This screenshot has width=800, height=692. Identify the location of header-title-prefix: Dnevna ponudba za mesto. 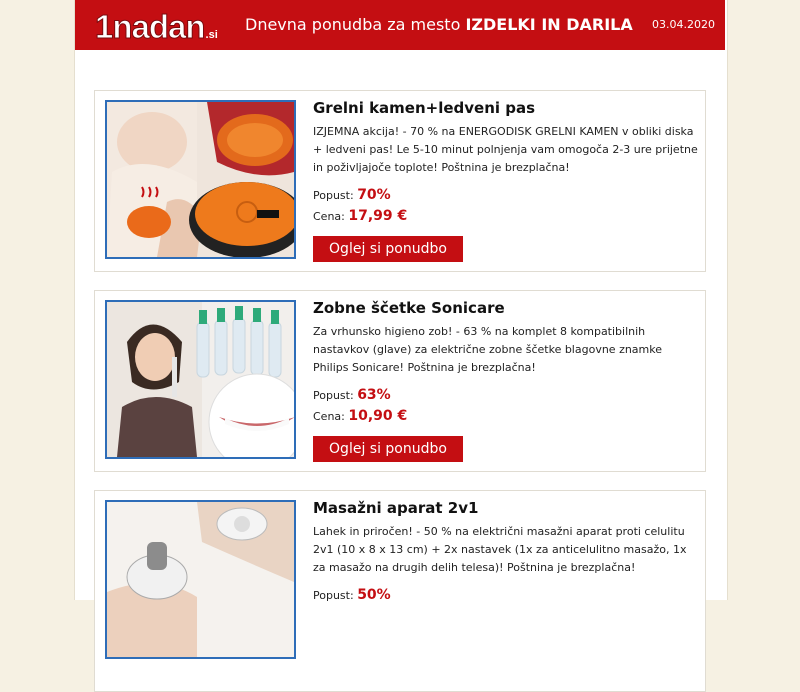
(355, 24).